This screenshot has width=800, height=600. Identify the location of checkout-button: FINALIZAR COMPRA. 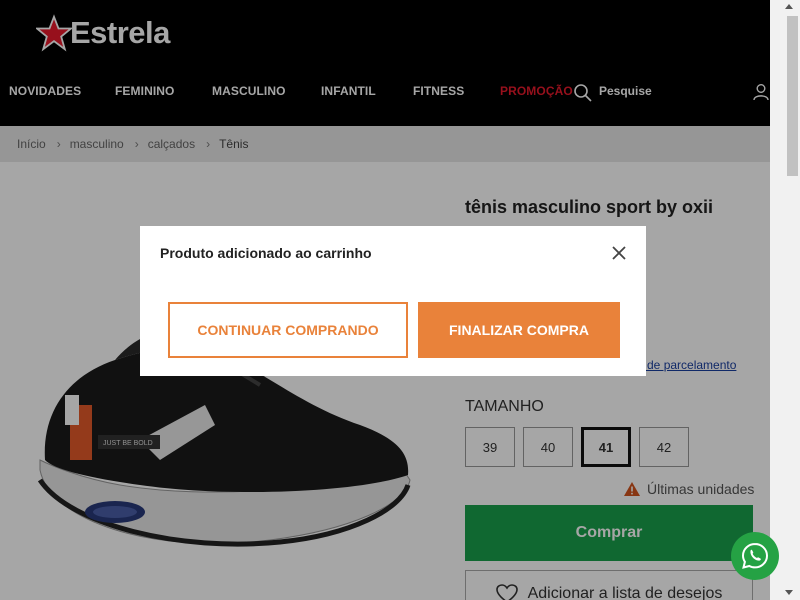
(519, 330).